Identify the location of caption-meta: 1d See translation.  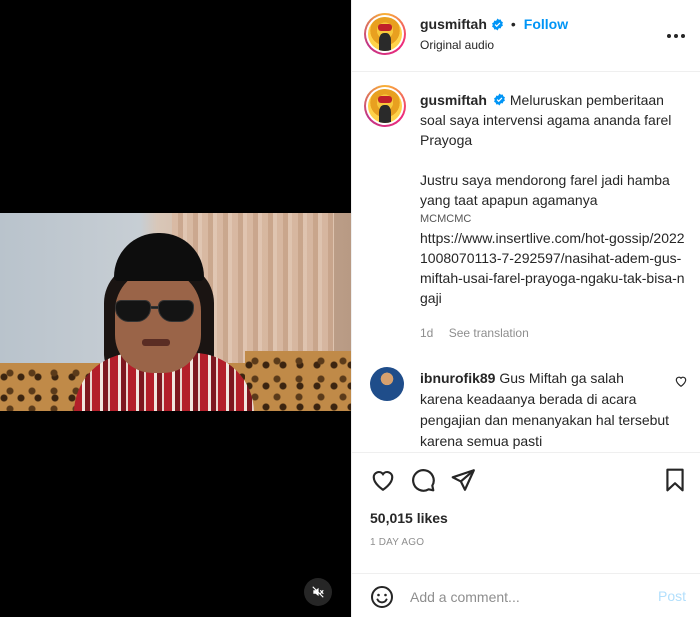
(474, 333).